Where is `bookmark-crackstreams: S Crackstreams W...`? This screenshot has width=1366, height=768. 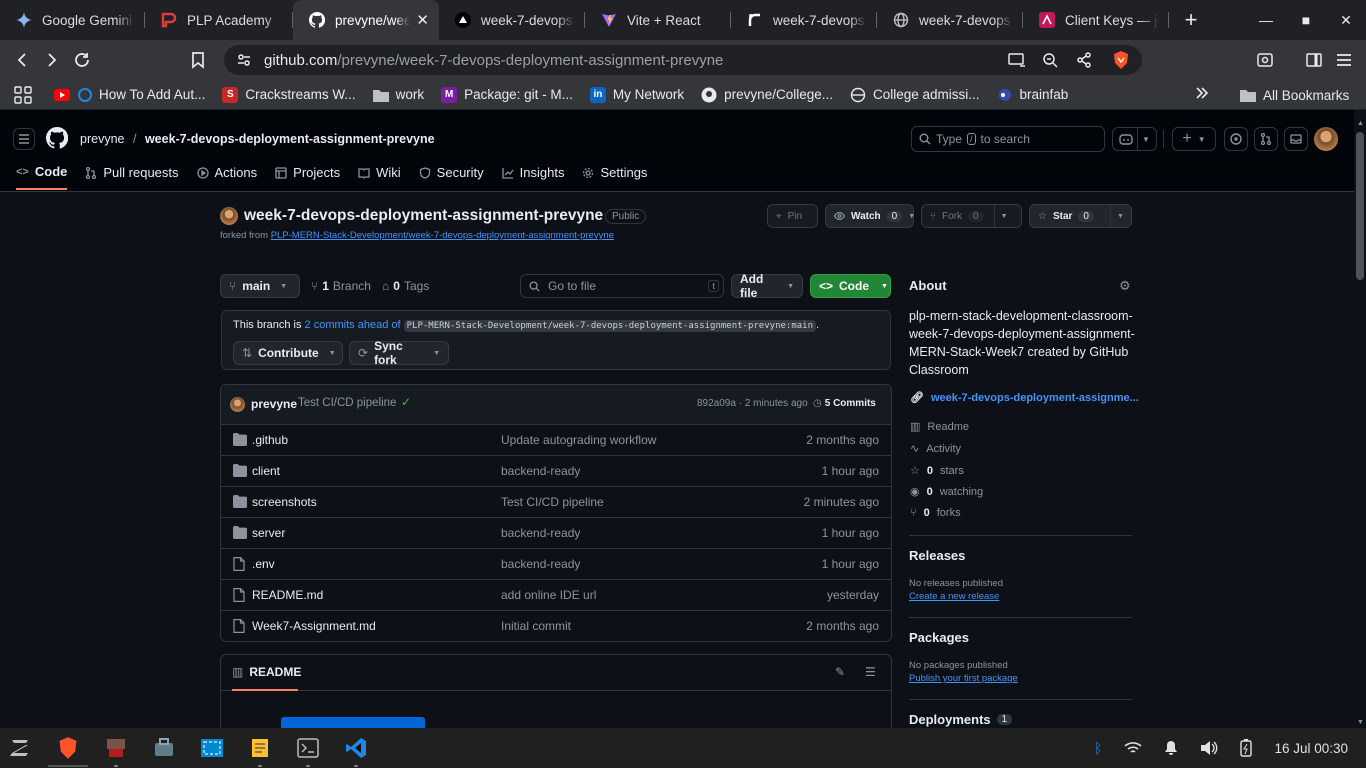
bookmark-crackstreams: S Crackstreams W... is located at coordinates (289, 94).